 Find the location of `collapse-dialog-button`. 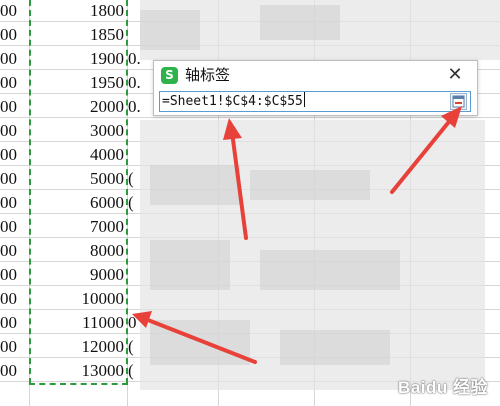

collapse-dialog-button is located at coordinates (458, 101).